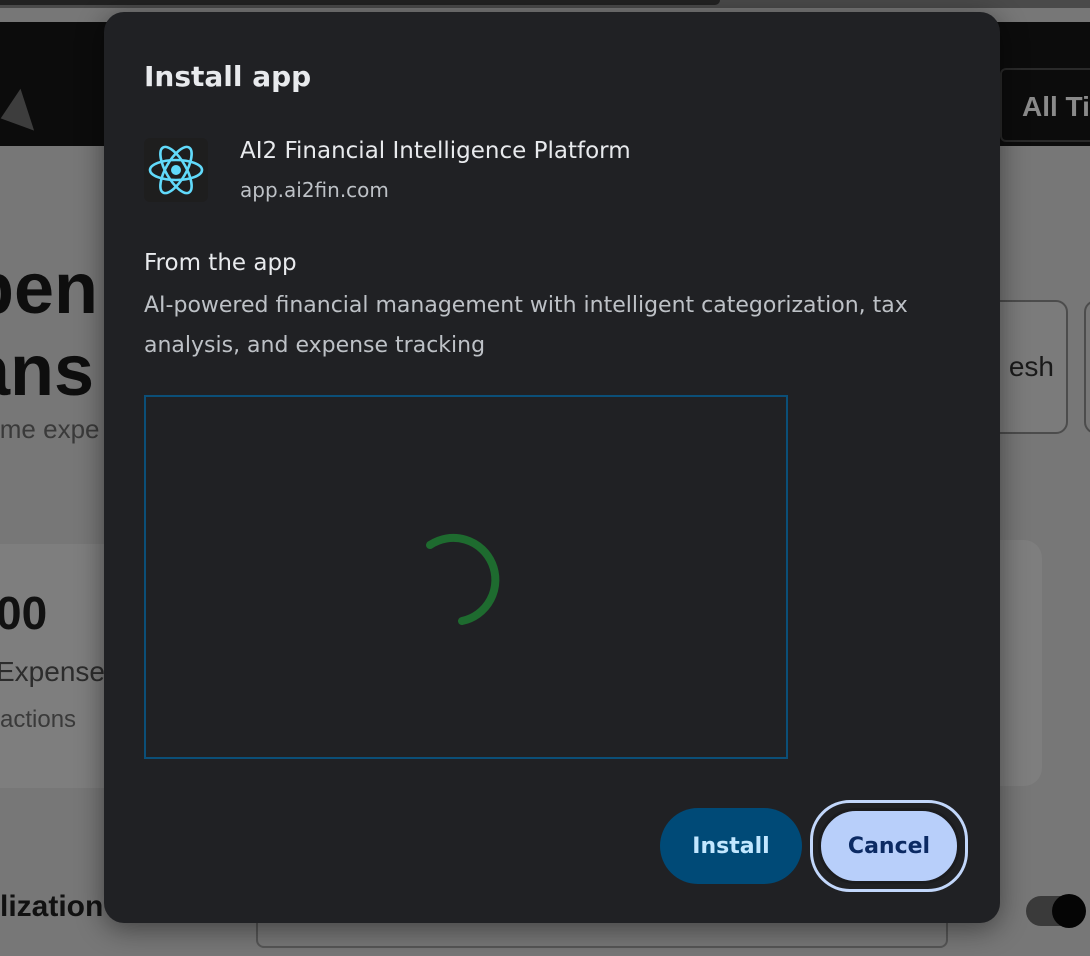  What do you see at coordinates (228, 76) in the screenshot?
I see `dialog-title: Install app` at bounding box center [228, 76].